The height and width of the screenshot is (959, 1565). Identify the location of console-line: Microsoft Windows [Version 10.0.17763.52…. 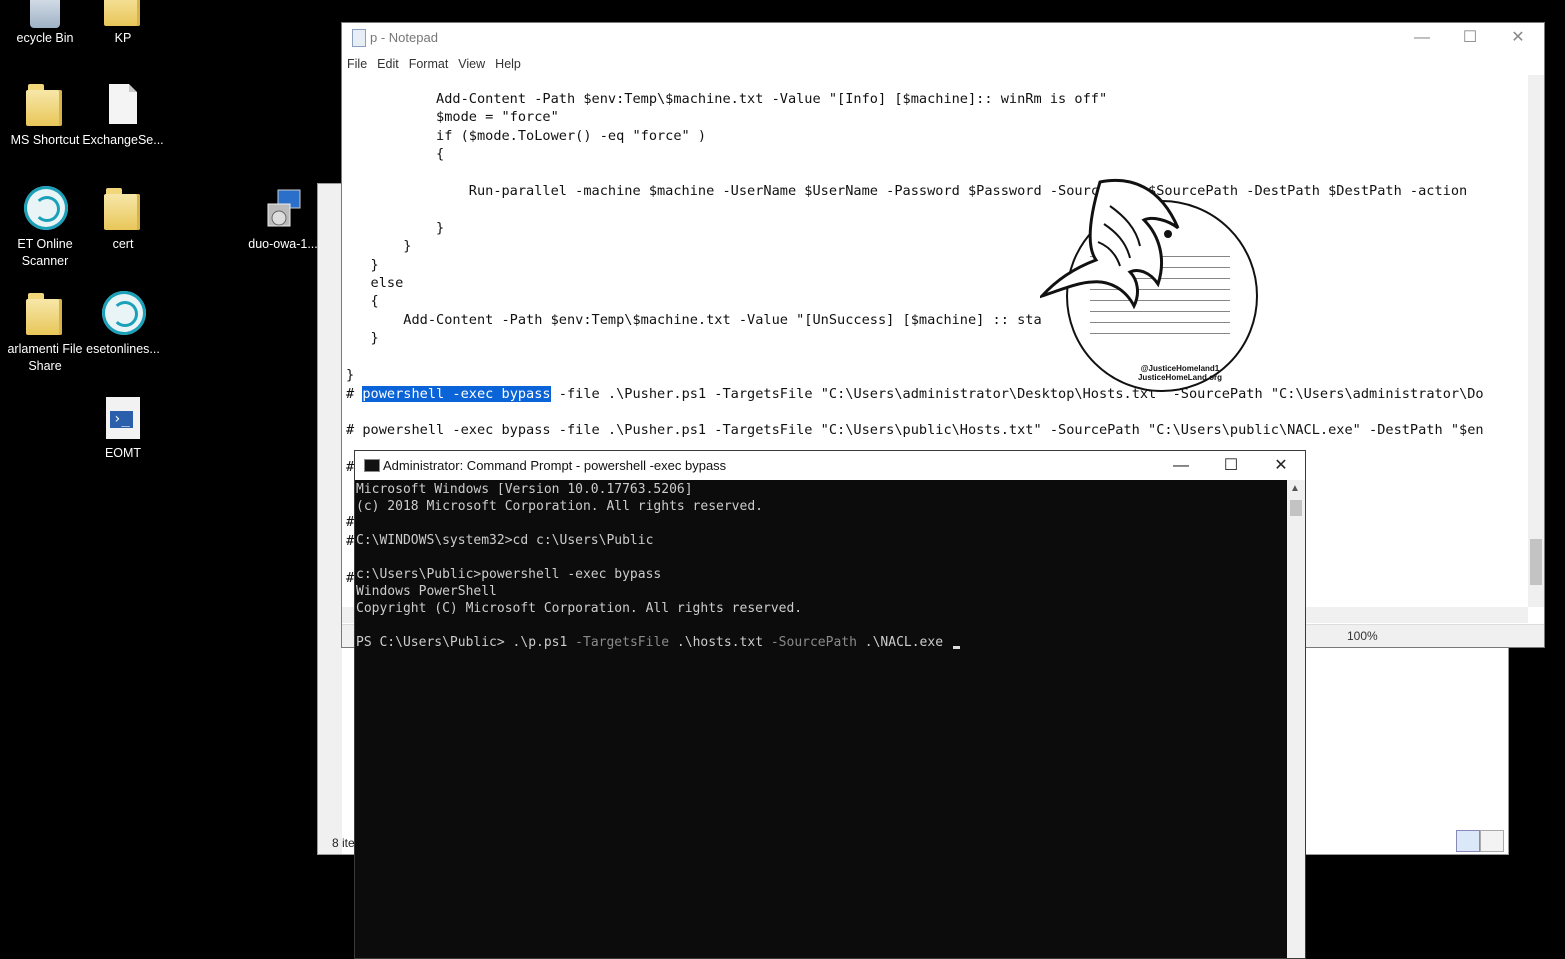
(524, 489).